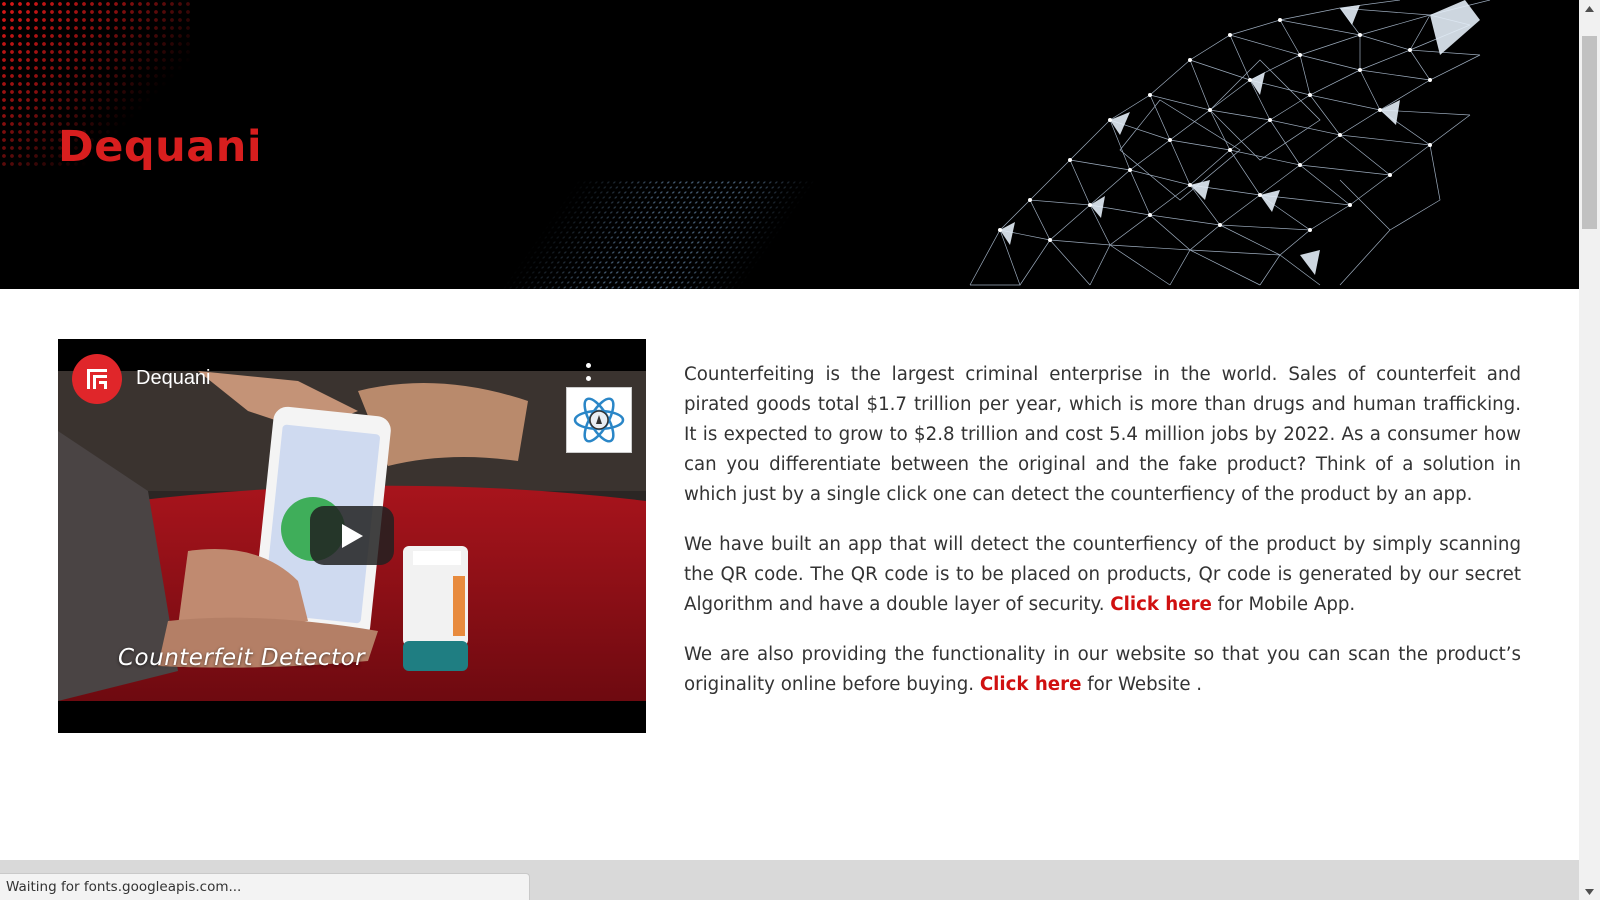 The width and height of the screenshot is (1600, 900). Describe the element at coordinates (1031, 684) in the screenshot. I see `website-link: Click here` at that location.